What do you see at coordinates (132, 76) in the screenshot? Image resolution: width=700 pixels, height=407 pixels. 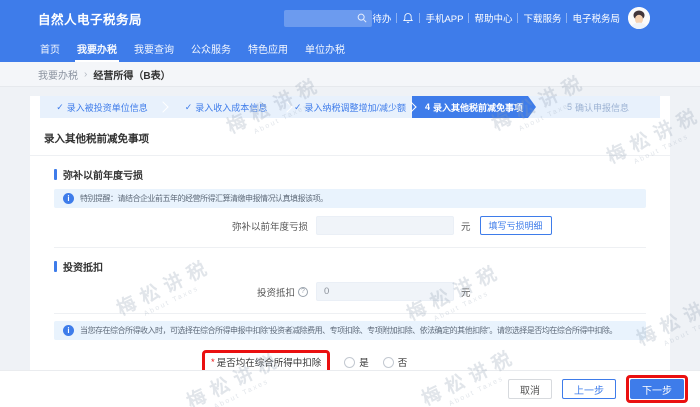 I see `breadcrumb-current: 经营所得（B表）` at bounding box center [132, 76].